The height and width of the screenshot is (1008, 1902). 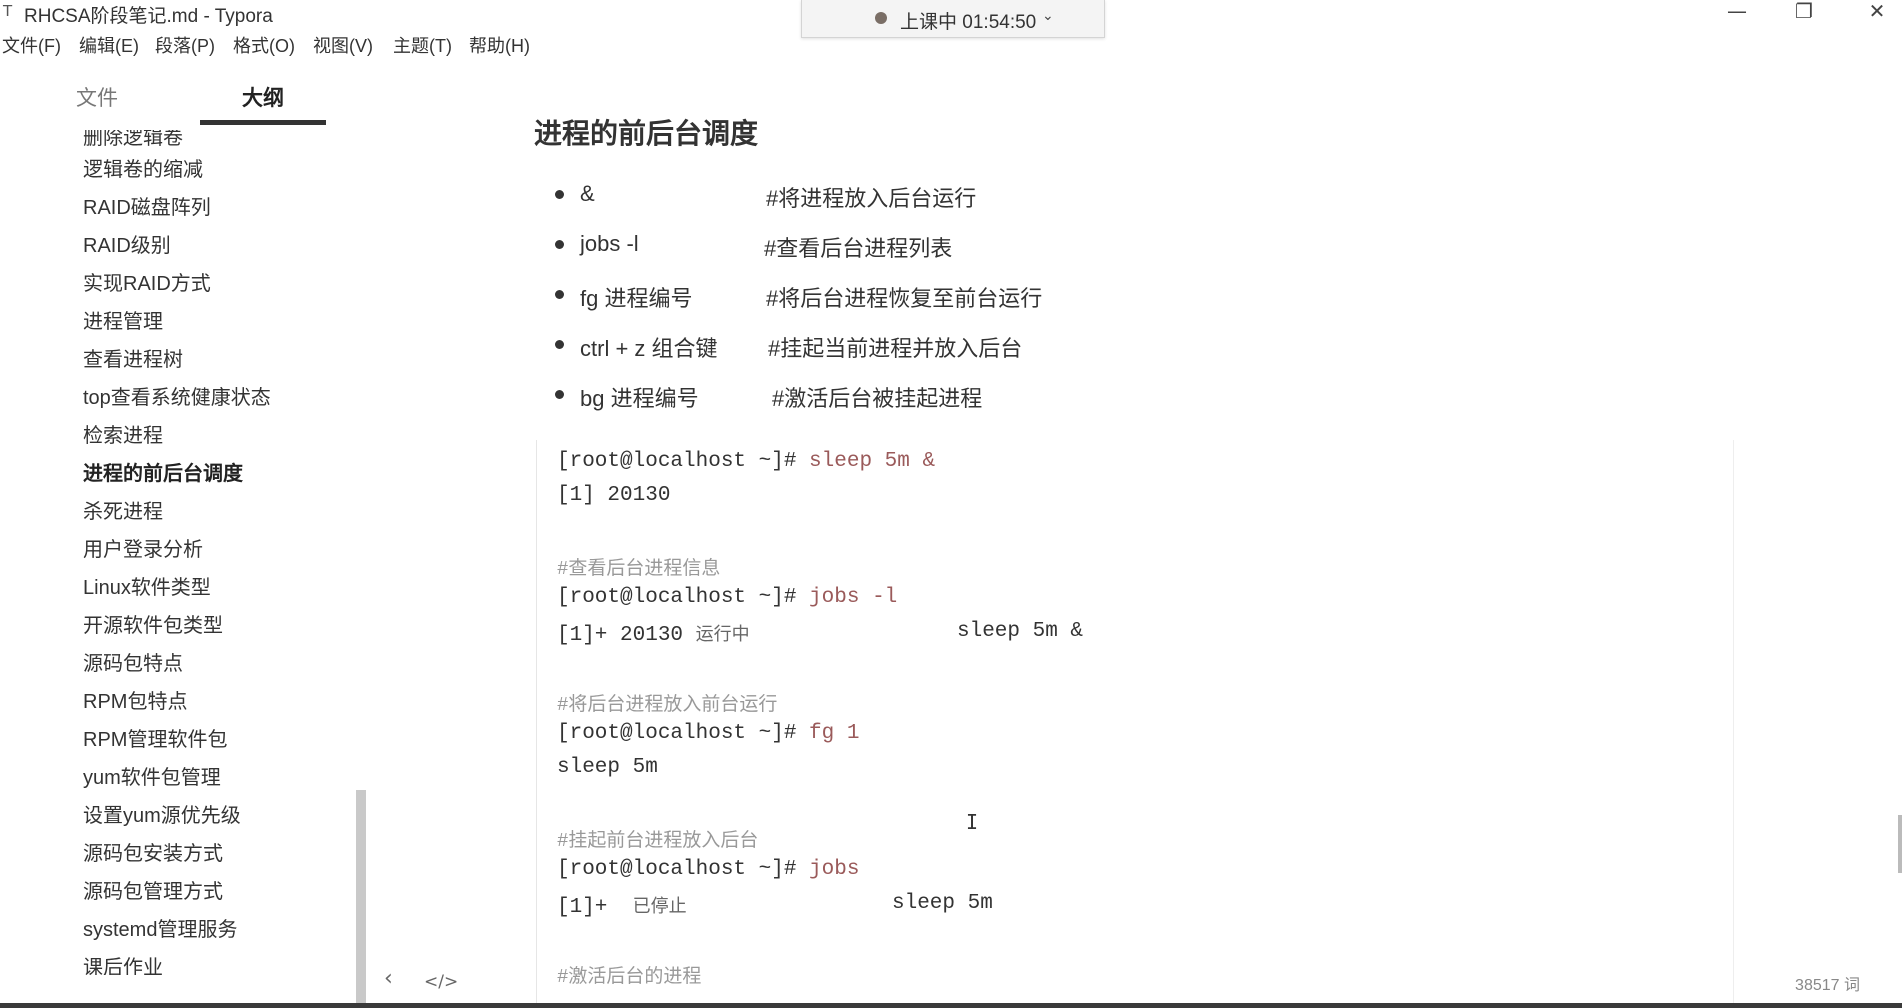 I want to click on shell-command: jobs -l, so click(x=847, y=597).